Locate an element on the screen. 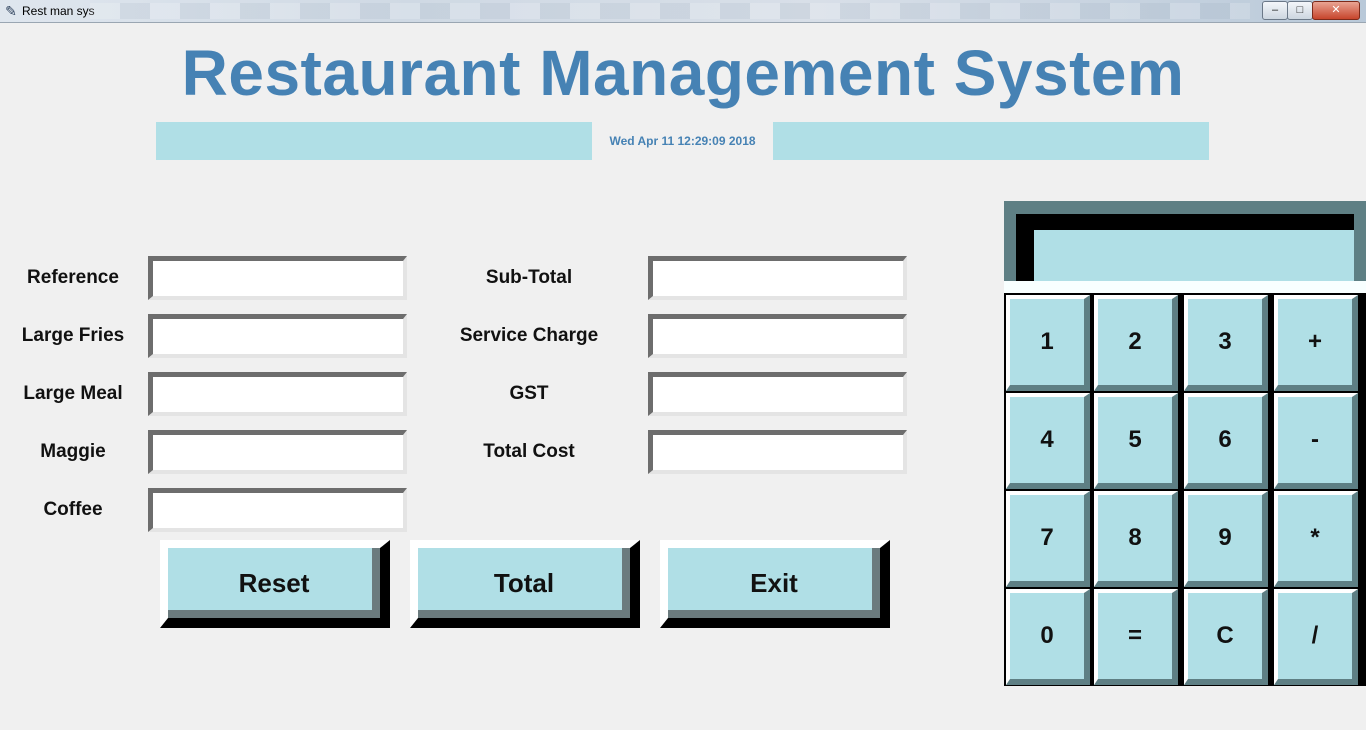 This screenshot has height=730, width=1366. maximize-button: □ is located at coordinates (1300, 10).